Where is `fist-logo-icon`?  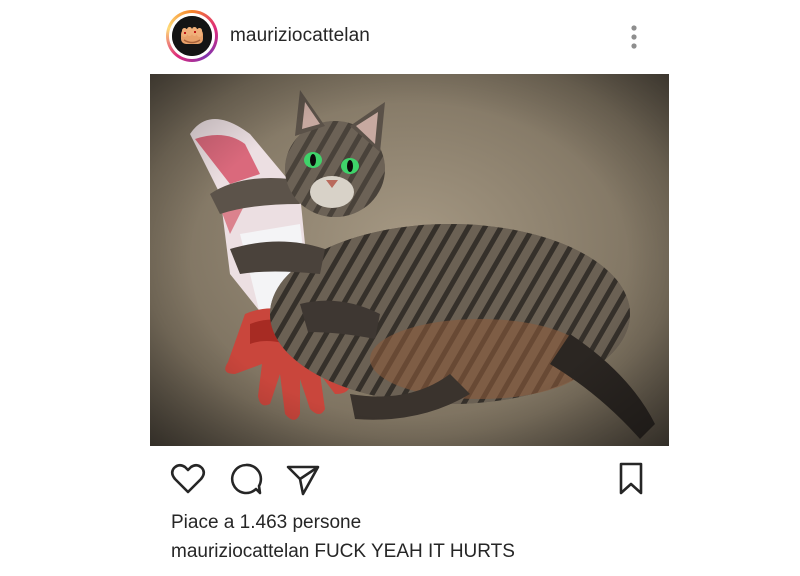
fist-logo-icon is located at coordinates (192, 36).